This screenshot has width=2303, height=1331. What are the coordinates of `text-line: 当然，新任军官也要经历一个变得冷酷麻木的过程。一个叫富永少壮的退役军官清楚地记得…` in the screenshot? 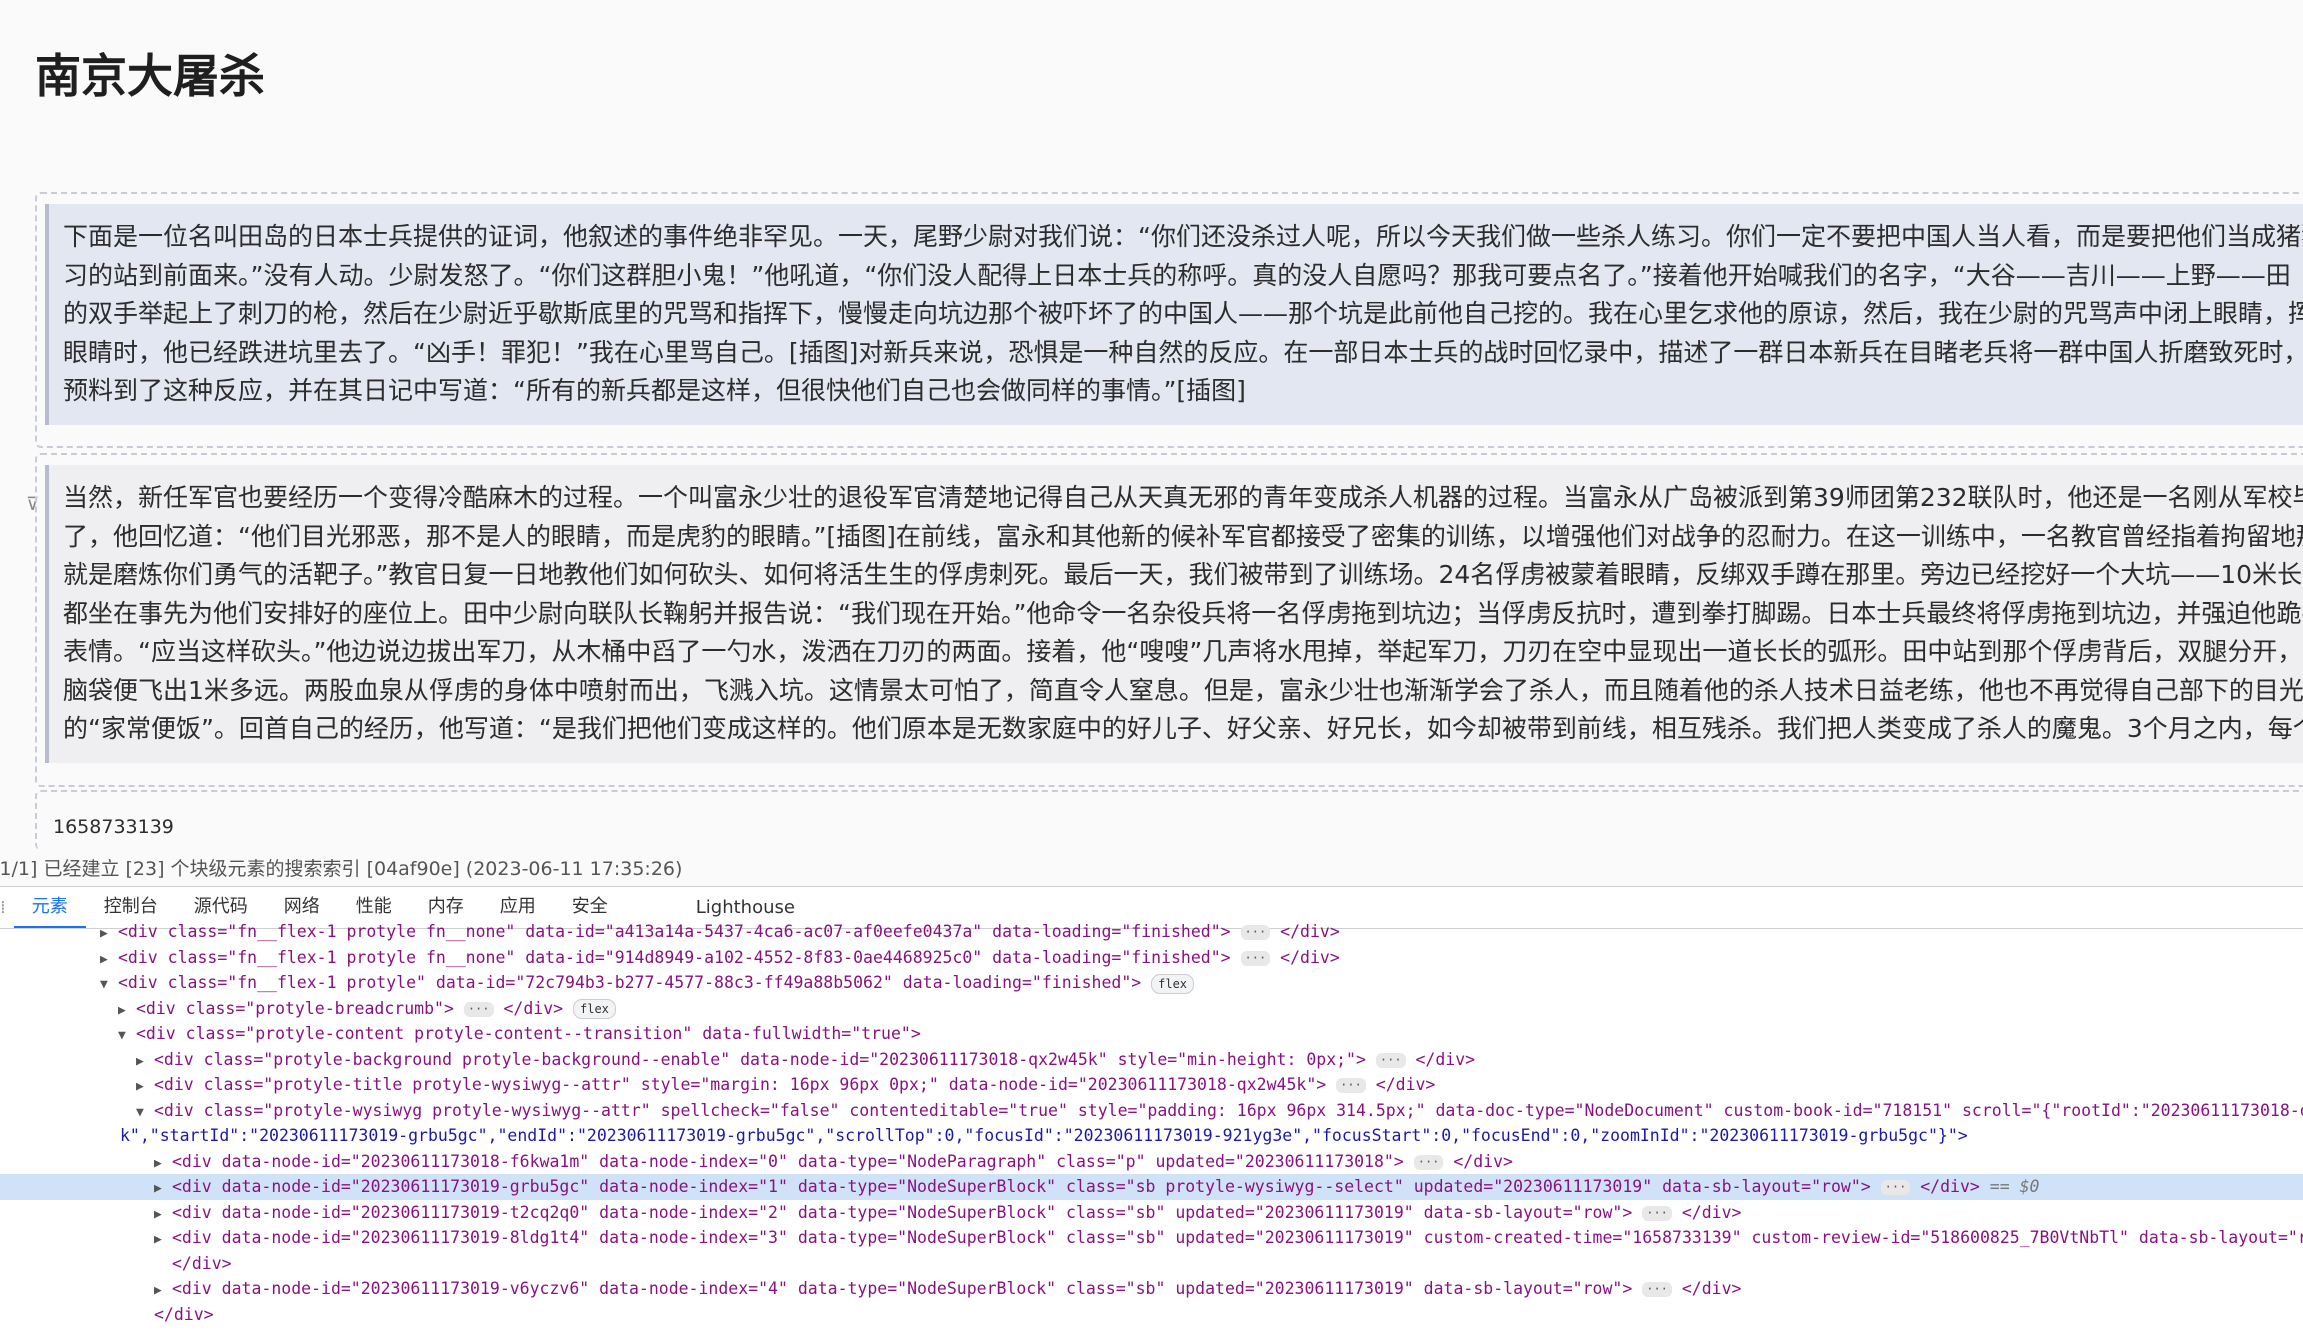 It's located at (1183, 497).